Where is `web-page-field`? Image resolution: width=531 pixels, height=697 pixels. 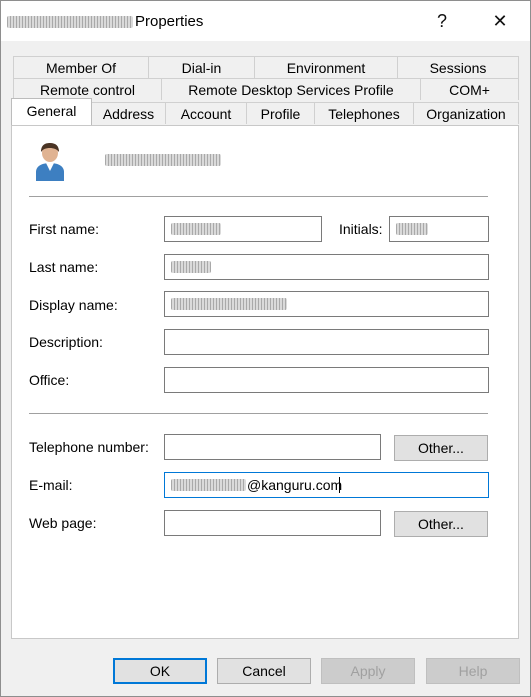 web-page-field is located at coordinates (272, 523).